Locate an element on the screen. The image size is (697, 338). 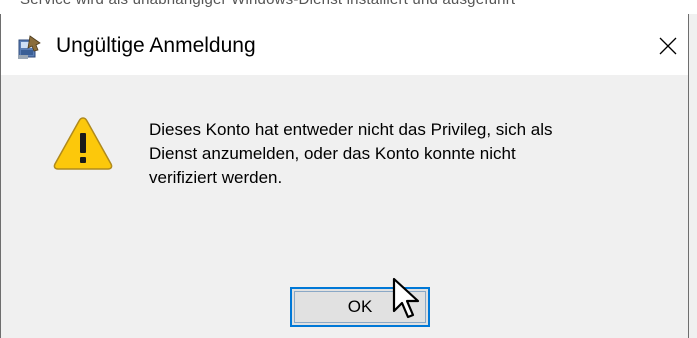
ok-button-label: OK is located at coordinates (360, 306).